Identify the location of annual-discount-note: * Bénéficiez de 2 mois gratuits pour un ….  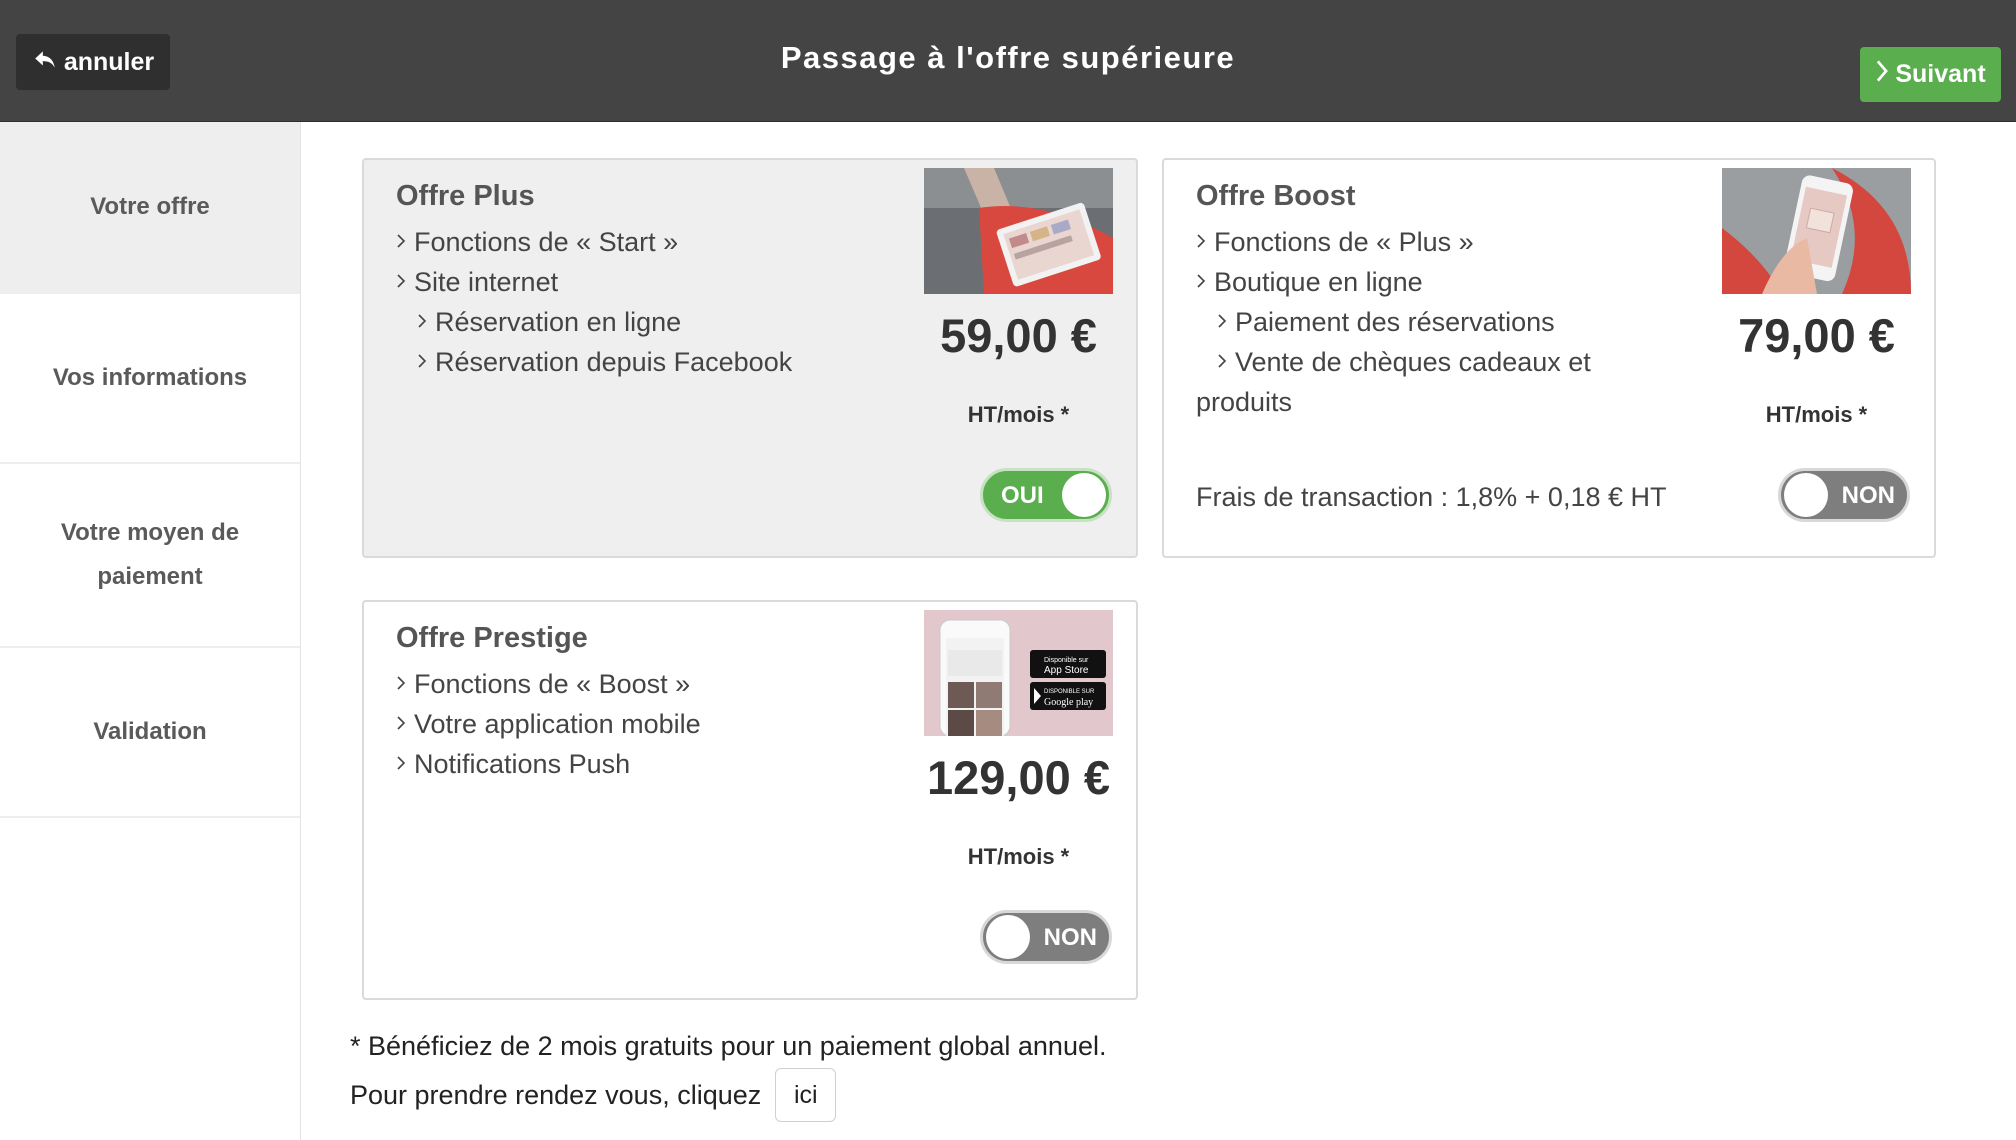
(728, 1046).